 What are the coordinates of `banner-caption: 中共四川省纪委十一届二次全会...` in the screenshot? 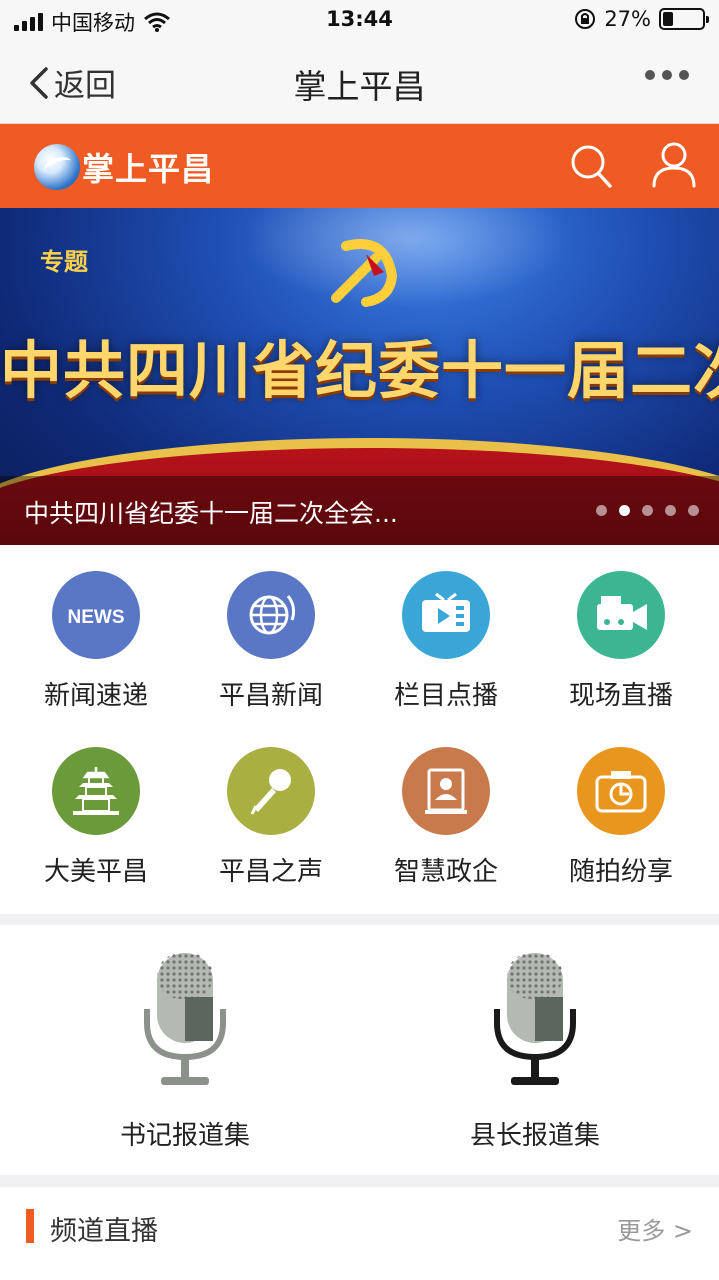 It's located at (211, 513).